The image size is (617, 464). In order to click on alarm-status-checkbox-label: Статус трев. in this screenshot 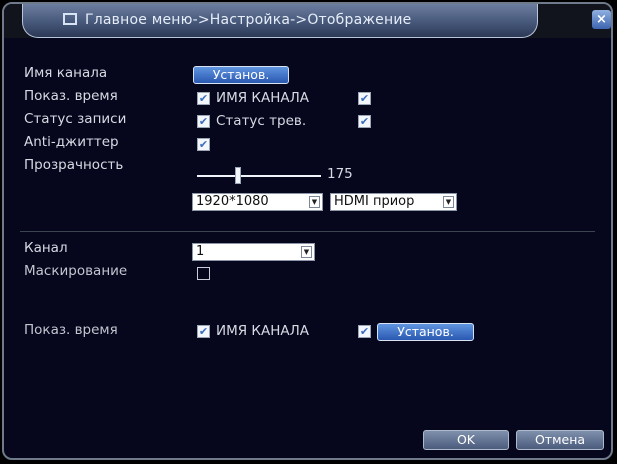, I will do `click(261, 121)`.